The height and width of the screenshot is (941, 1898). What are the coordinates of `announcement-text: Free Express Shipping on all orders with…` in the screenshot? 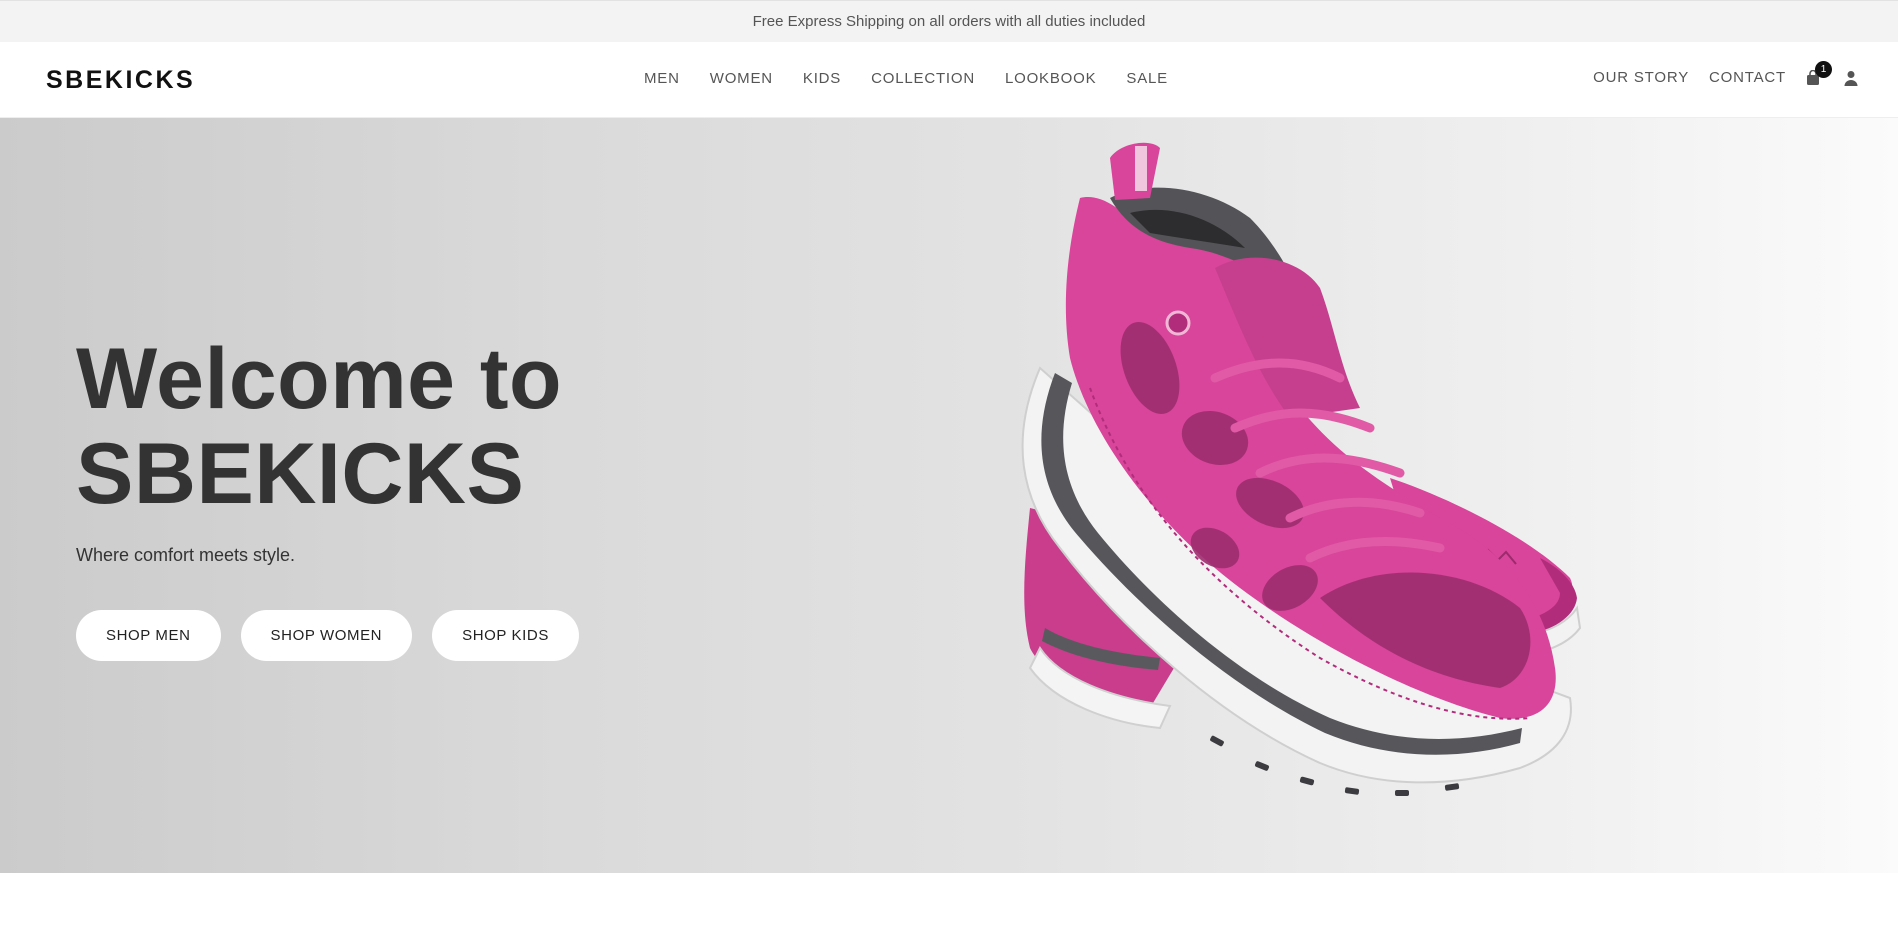 It's located at (949, 21).